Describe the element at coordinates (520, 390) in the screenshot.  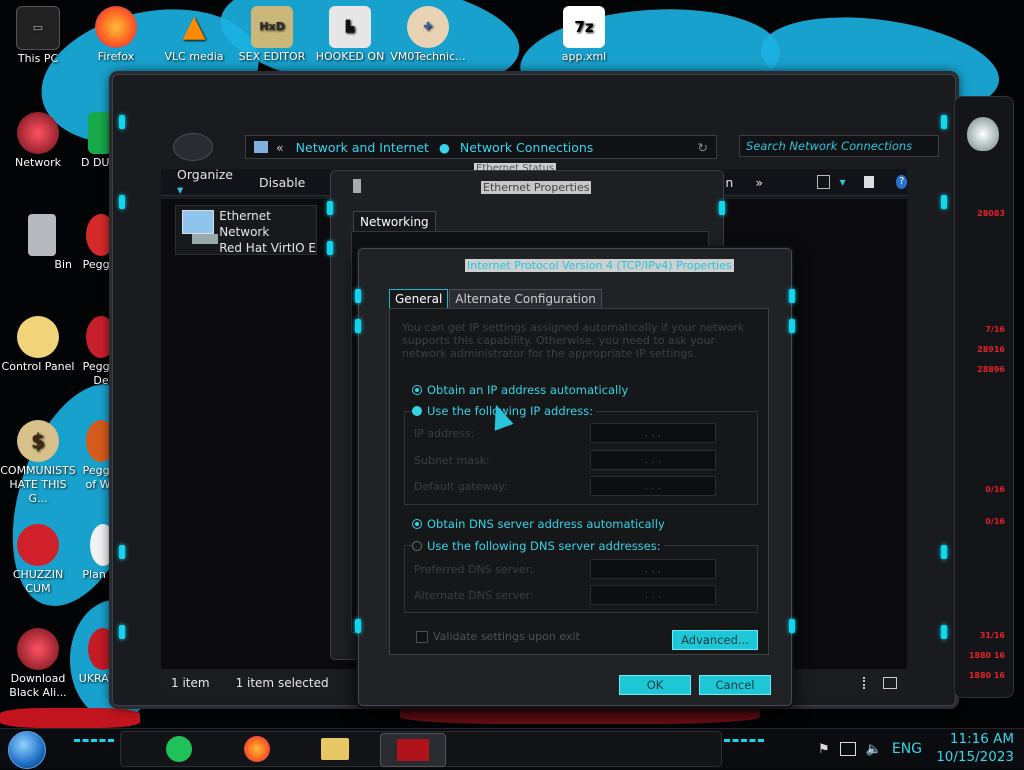
I see `obtain-ip-auto-radio: Obtain an IP address automatically` at that location.